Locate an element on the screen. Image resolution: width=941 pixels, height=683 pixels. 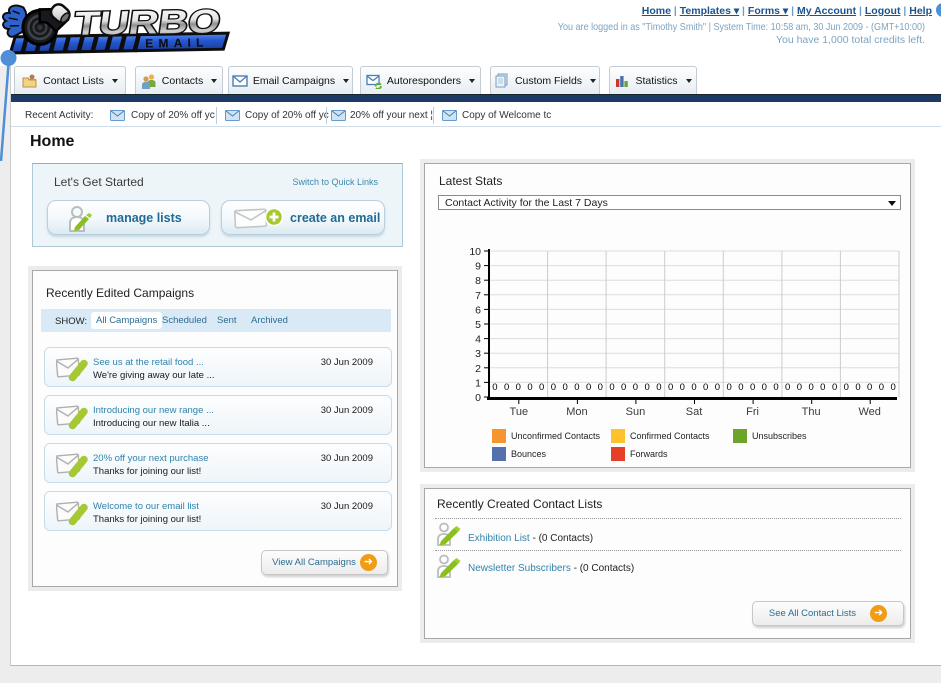
svg-text: 10 is located at coordinates (475, 252).